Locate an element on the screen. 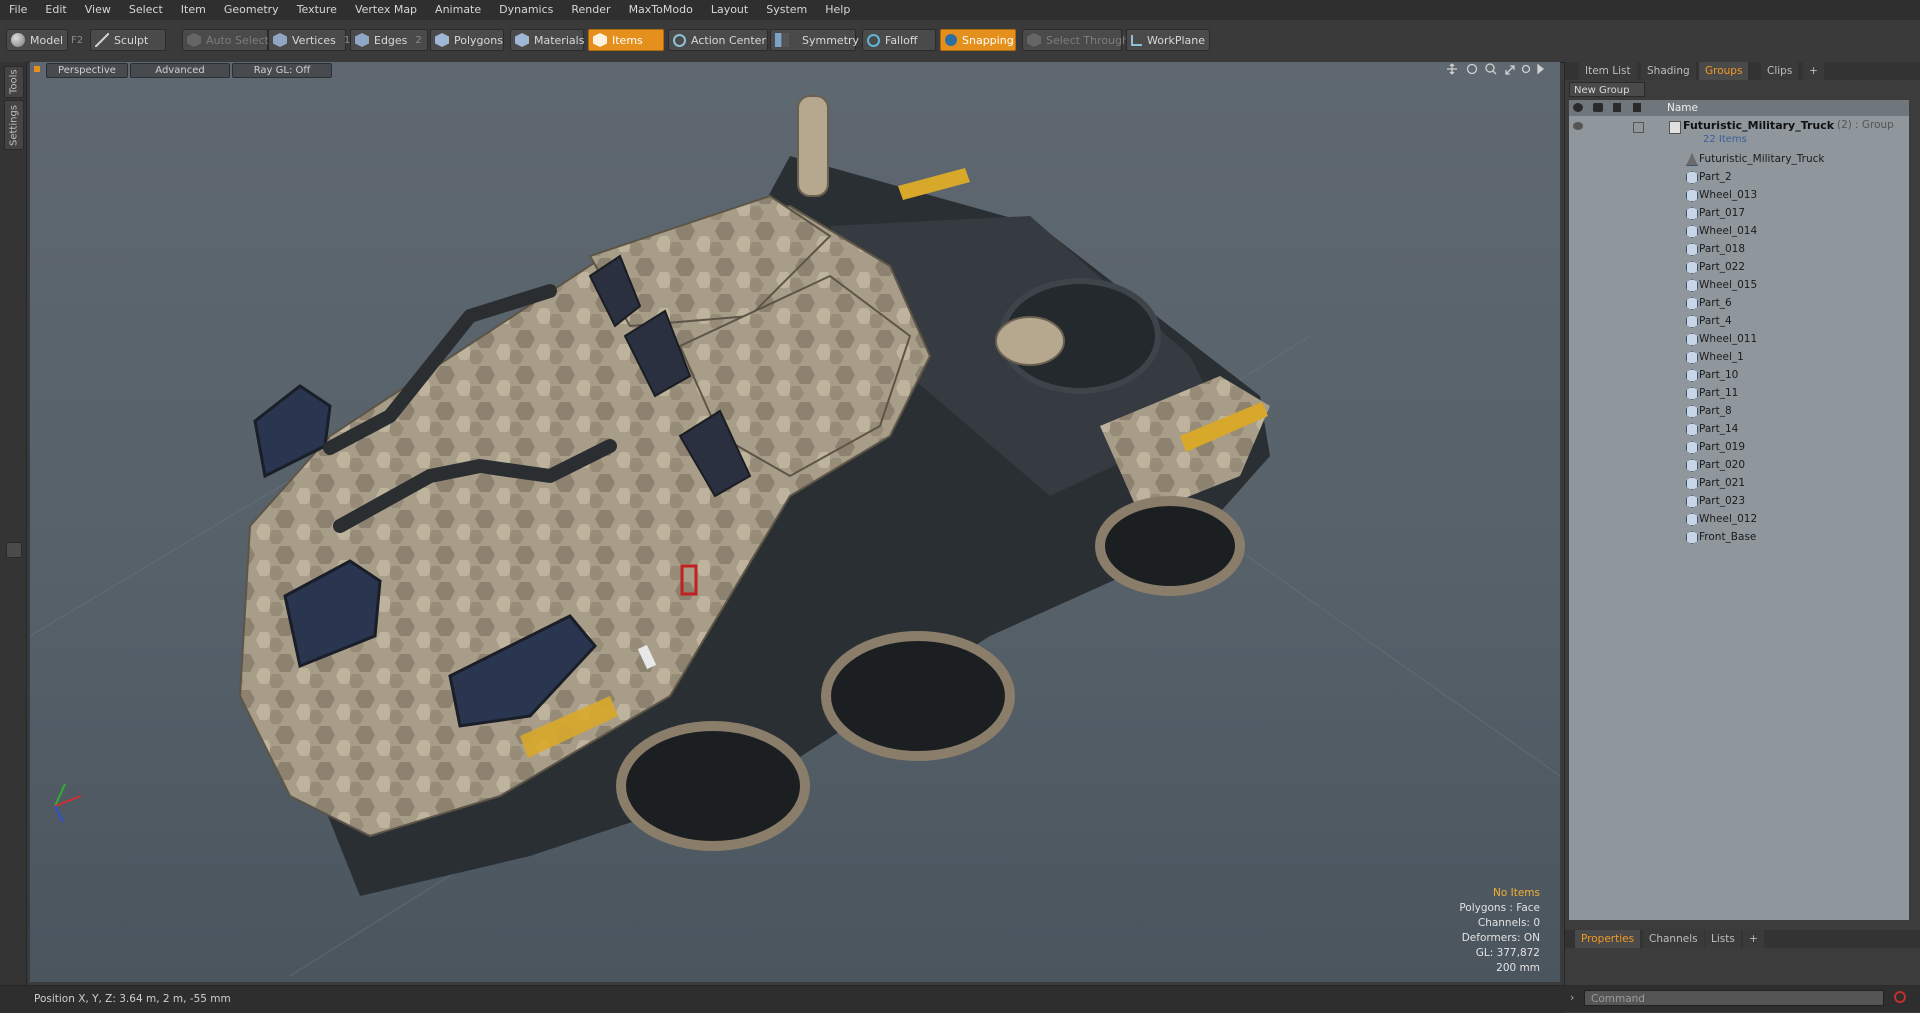  falloff-button: Falloff is located at coordinates (899, 40).